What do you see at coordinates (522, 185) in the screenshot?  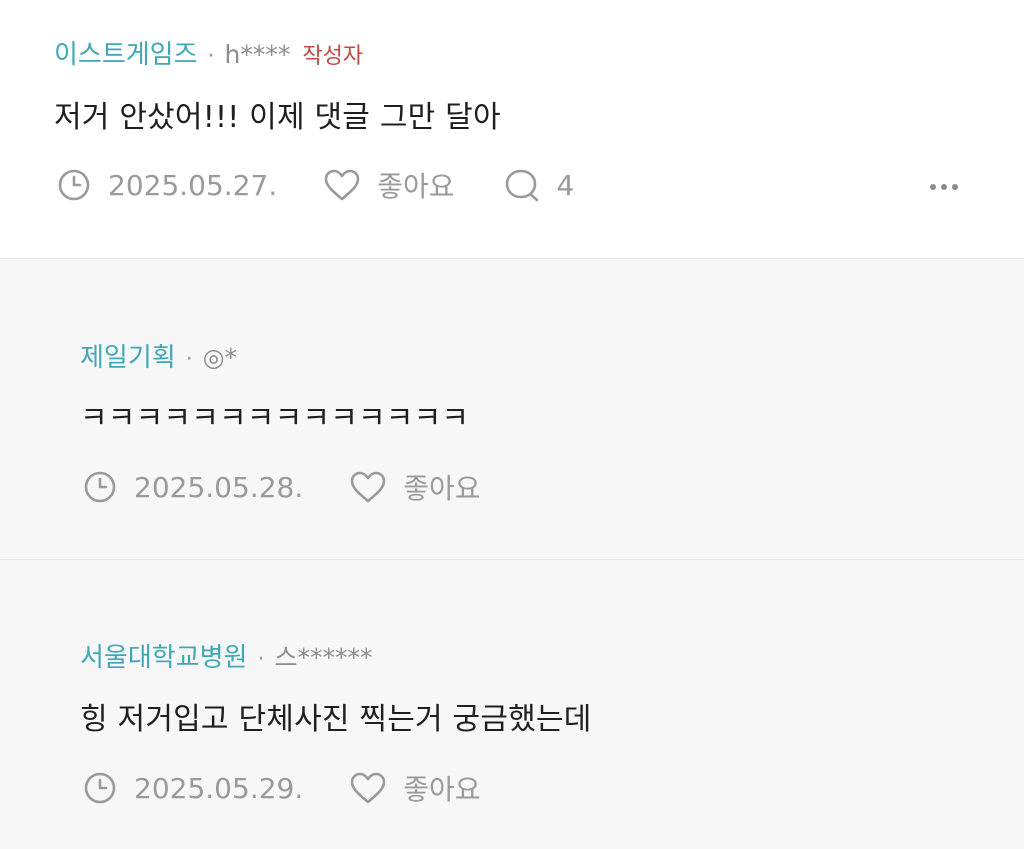 I see `comment-bubble-icon` at bounding box center [522, 185].